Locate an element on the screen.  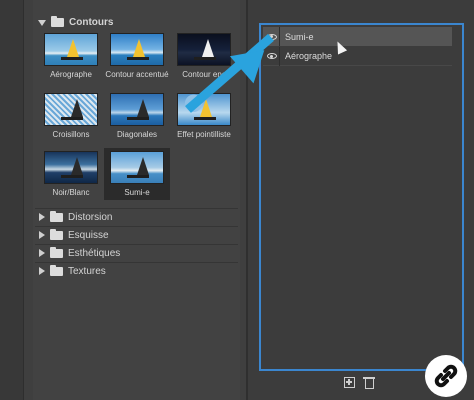
filter-thumbnail: Contour accentué is located at coordinates (137, 56).